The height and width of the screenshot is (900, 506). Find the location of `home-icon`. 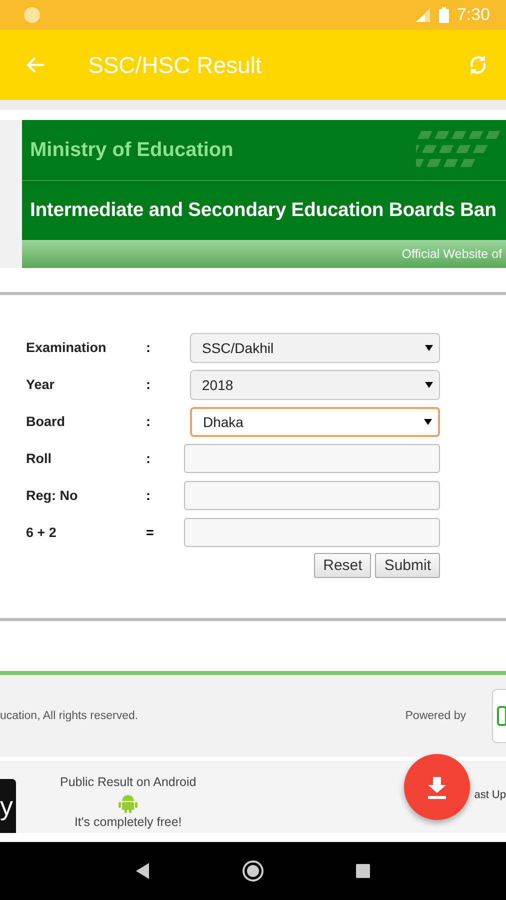

home-icon is located at coordinates (253, 871).